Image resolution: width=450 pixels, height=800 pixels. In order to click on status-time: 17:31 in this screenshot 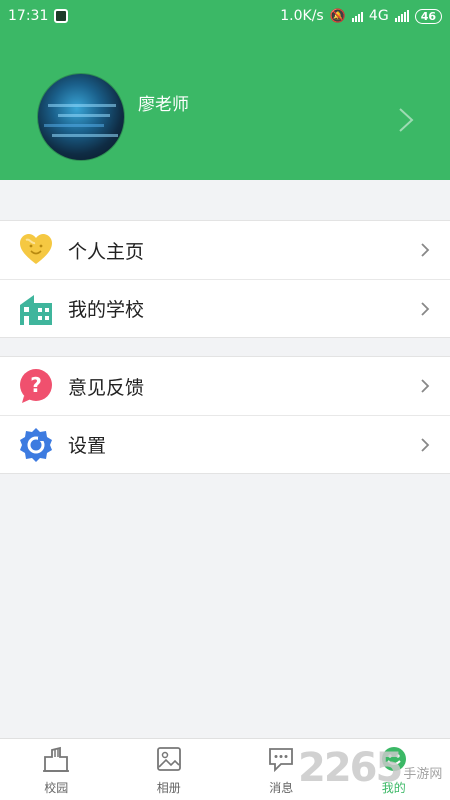, I will do `click(28, 16)`.